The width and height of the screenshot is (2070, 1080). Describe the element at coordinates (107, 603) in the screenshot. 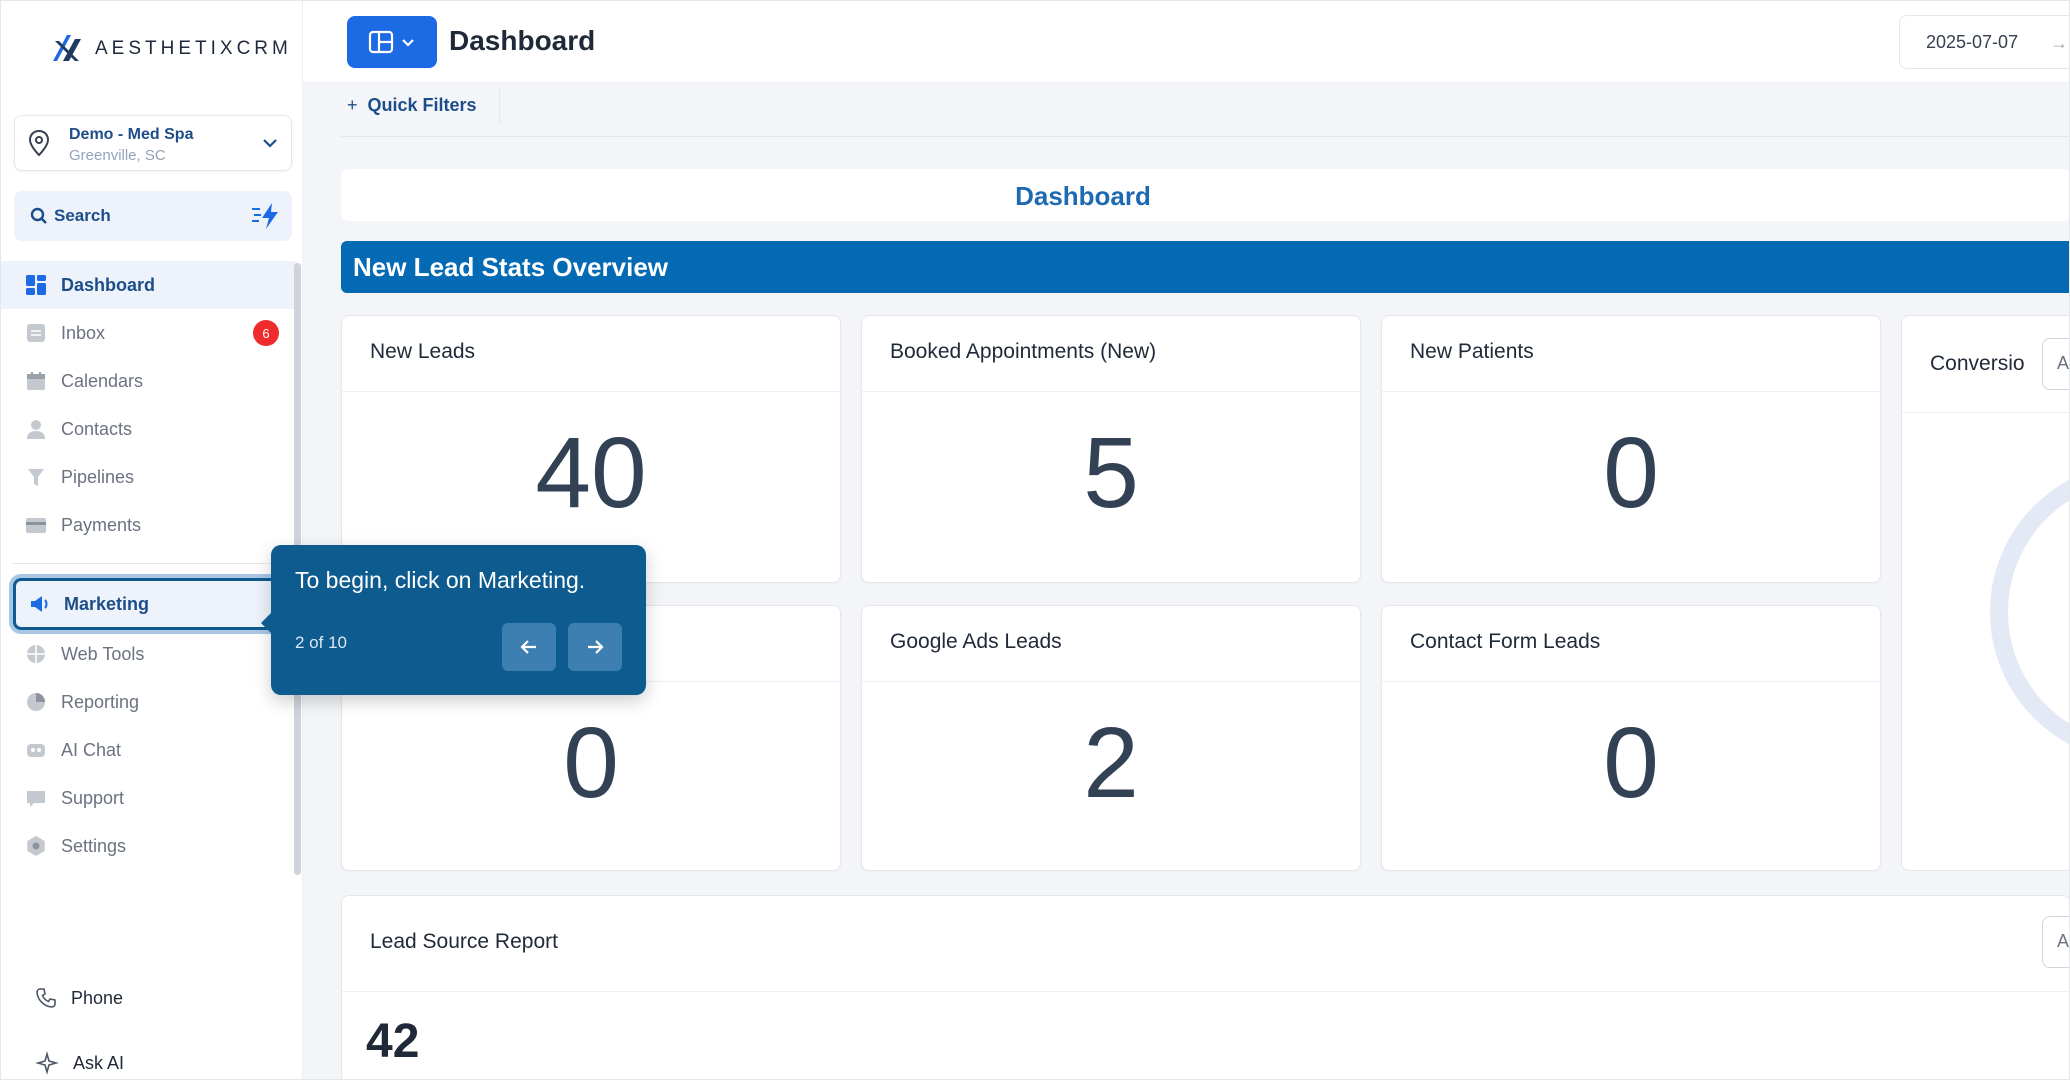

I see `sidebar-item-label: Marketing` at that location.